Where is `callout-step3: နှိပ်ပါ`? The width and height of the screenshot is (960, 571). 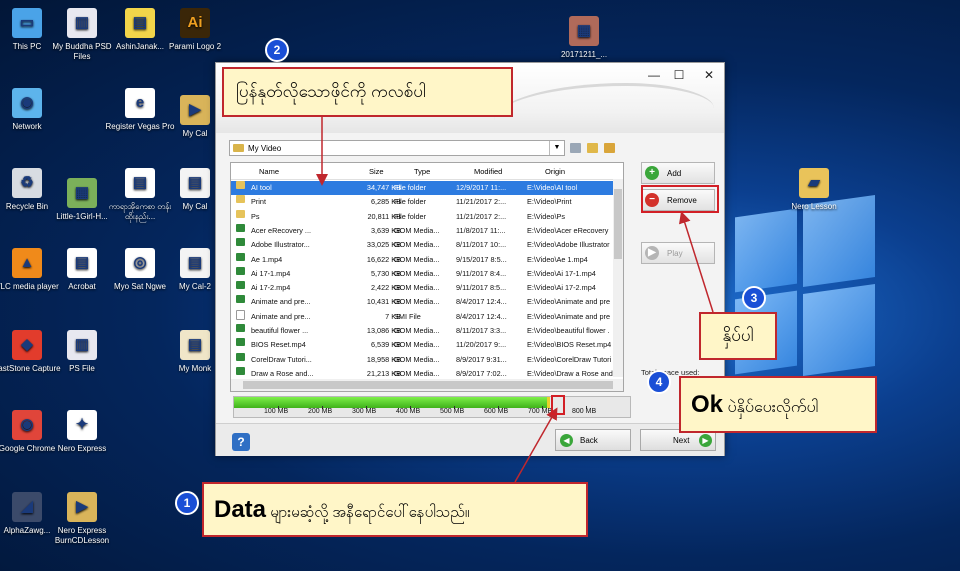
callout-step3: နှိပ်ပါ is located at coordinates (738, 336).